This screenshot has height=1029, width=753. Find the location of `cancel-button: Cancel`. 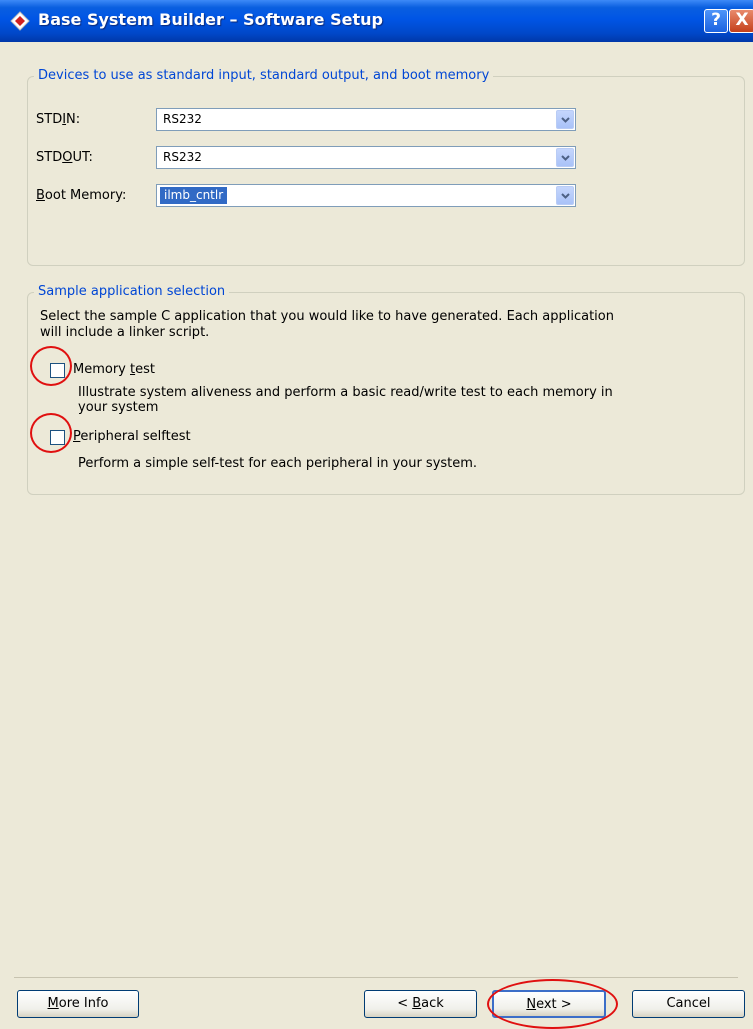

cancel-button: Cancel is located at coordinates (688, 1004).